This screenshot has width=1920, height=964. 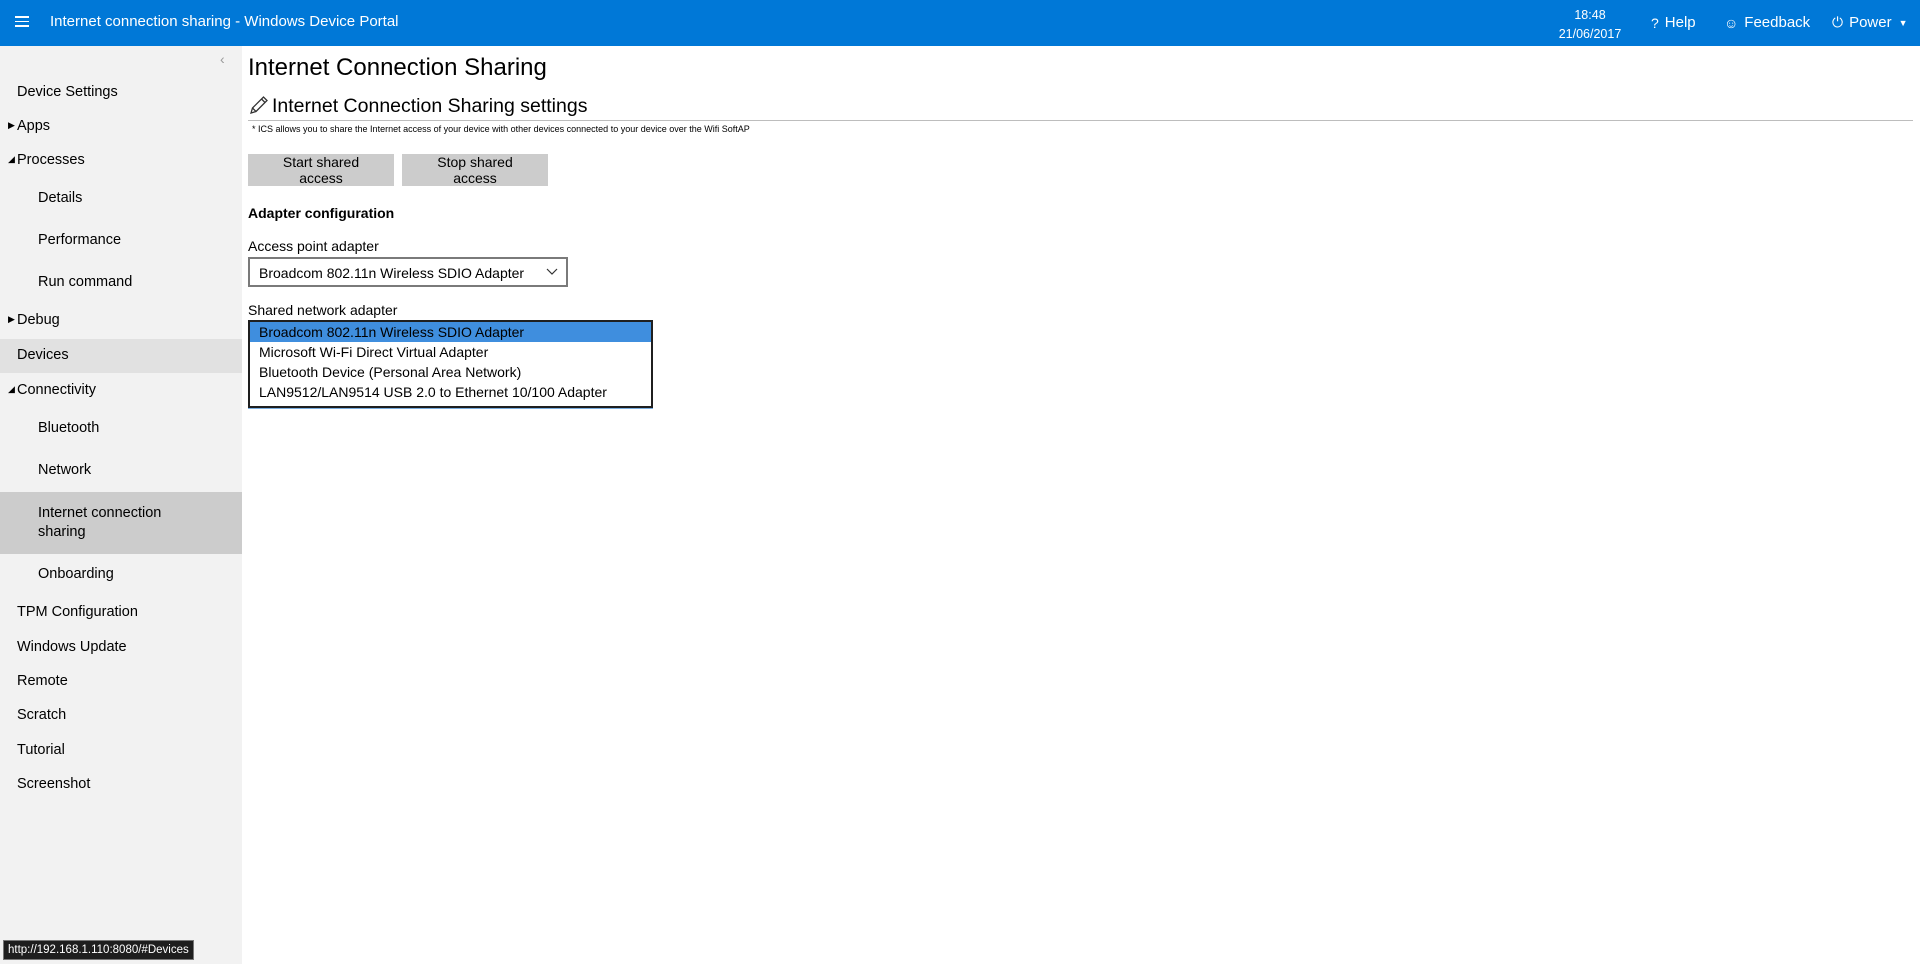 What do you see at coordinates (1080, 107) in the screenshot?
I see `settings-header: Internet Connection Sharing settings` at bounding box center [1080, 107].